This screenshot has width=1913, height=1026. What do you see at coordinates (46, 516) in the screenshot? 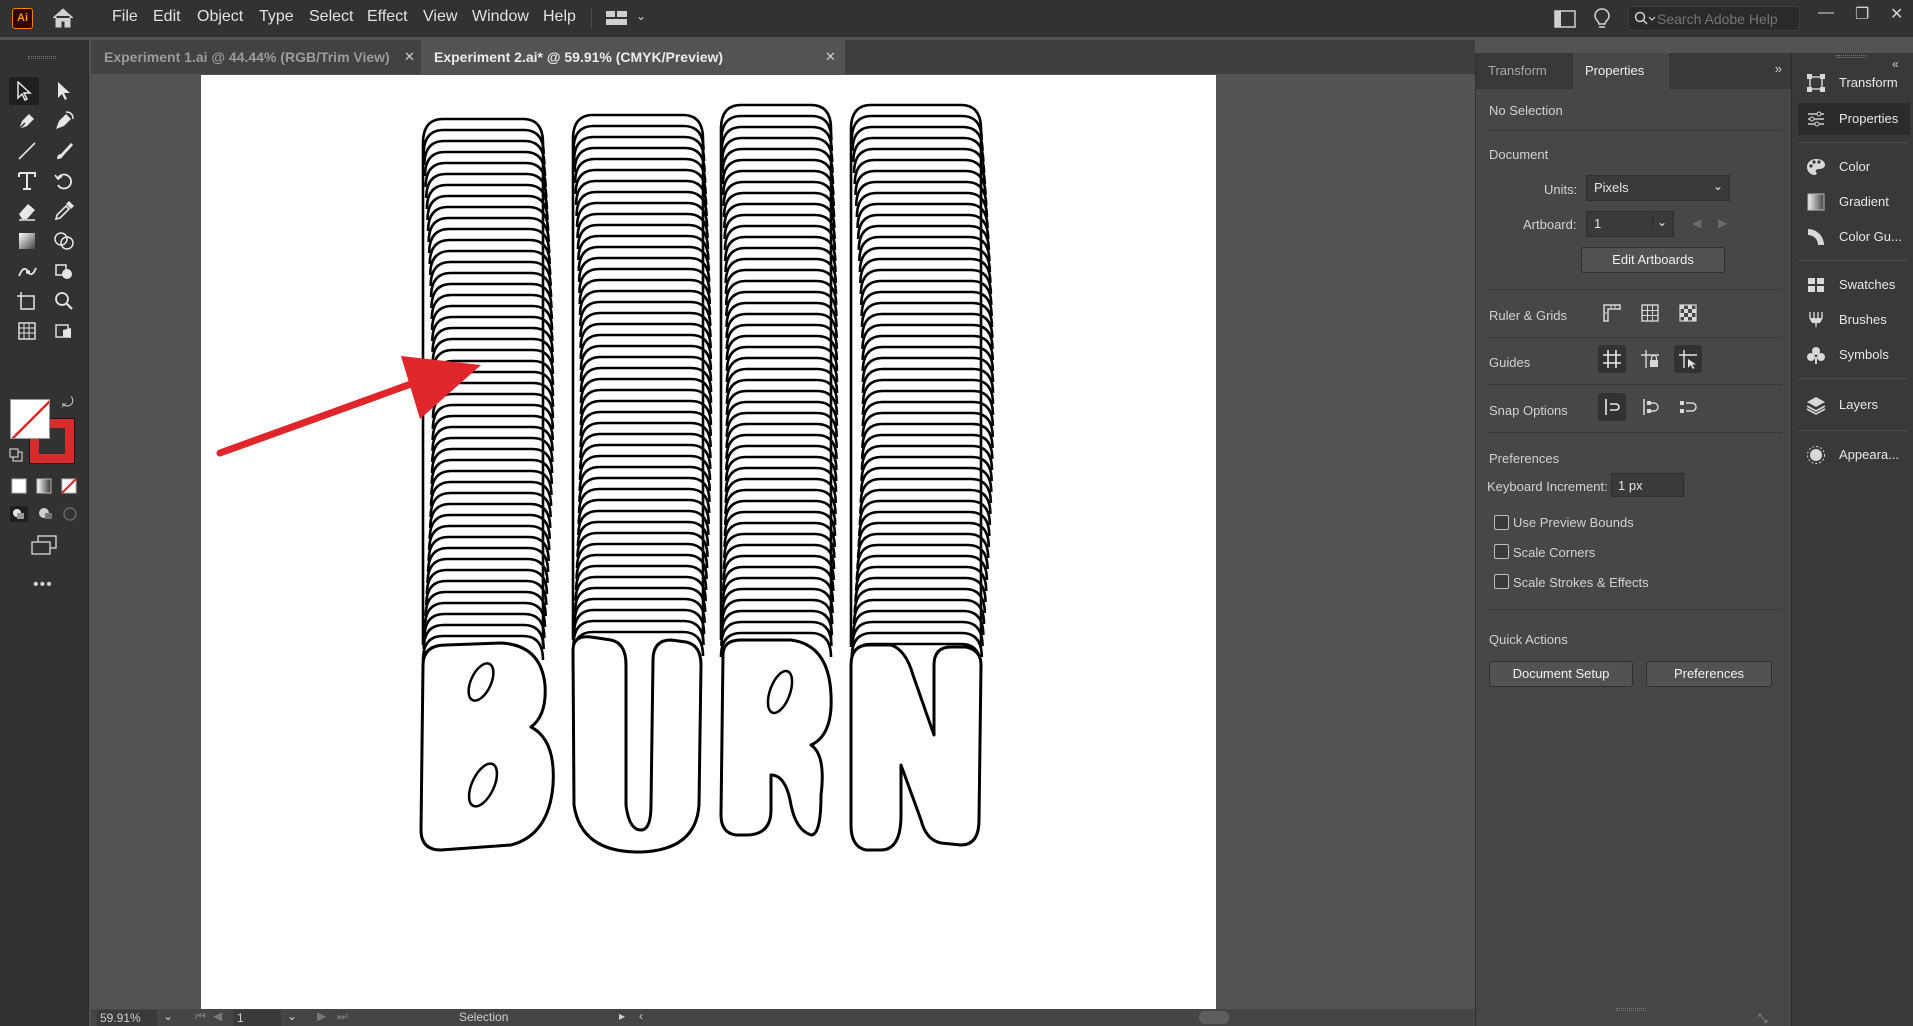
I see `draw-behind-icon` at bounding box center [46, 516].